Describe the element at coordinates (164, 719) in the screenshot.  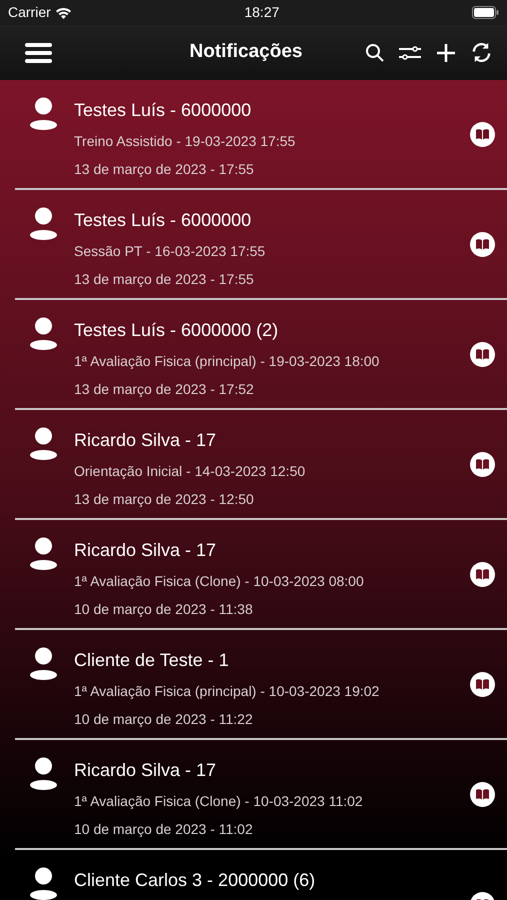
I see `notification-date: 10 de março de 2023 - 11:22` at that location.